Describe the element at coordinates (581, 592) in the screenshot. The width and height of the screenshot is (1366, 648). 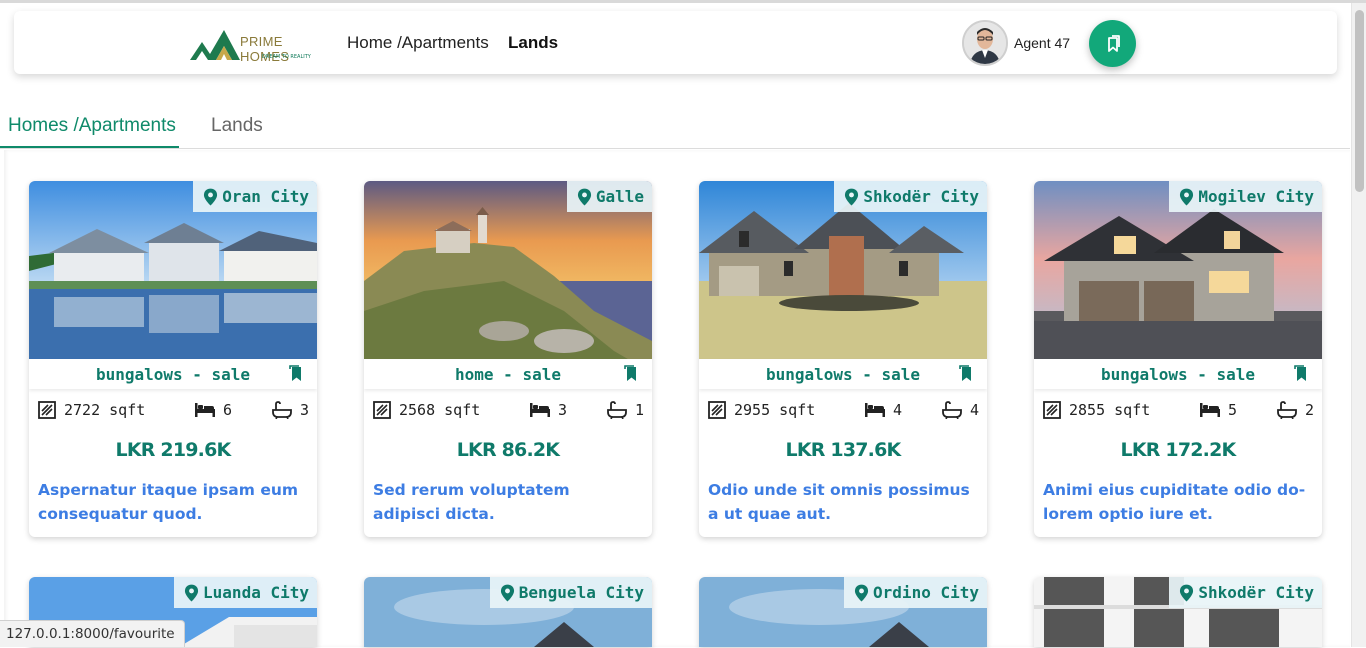
I see `location-name: Benguela City` at that location.